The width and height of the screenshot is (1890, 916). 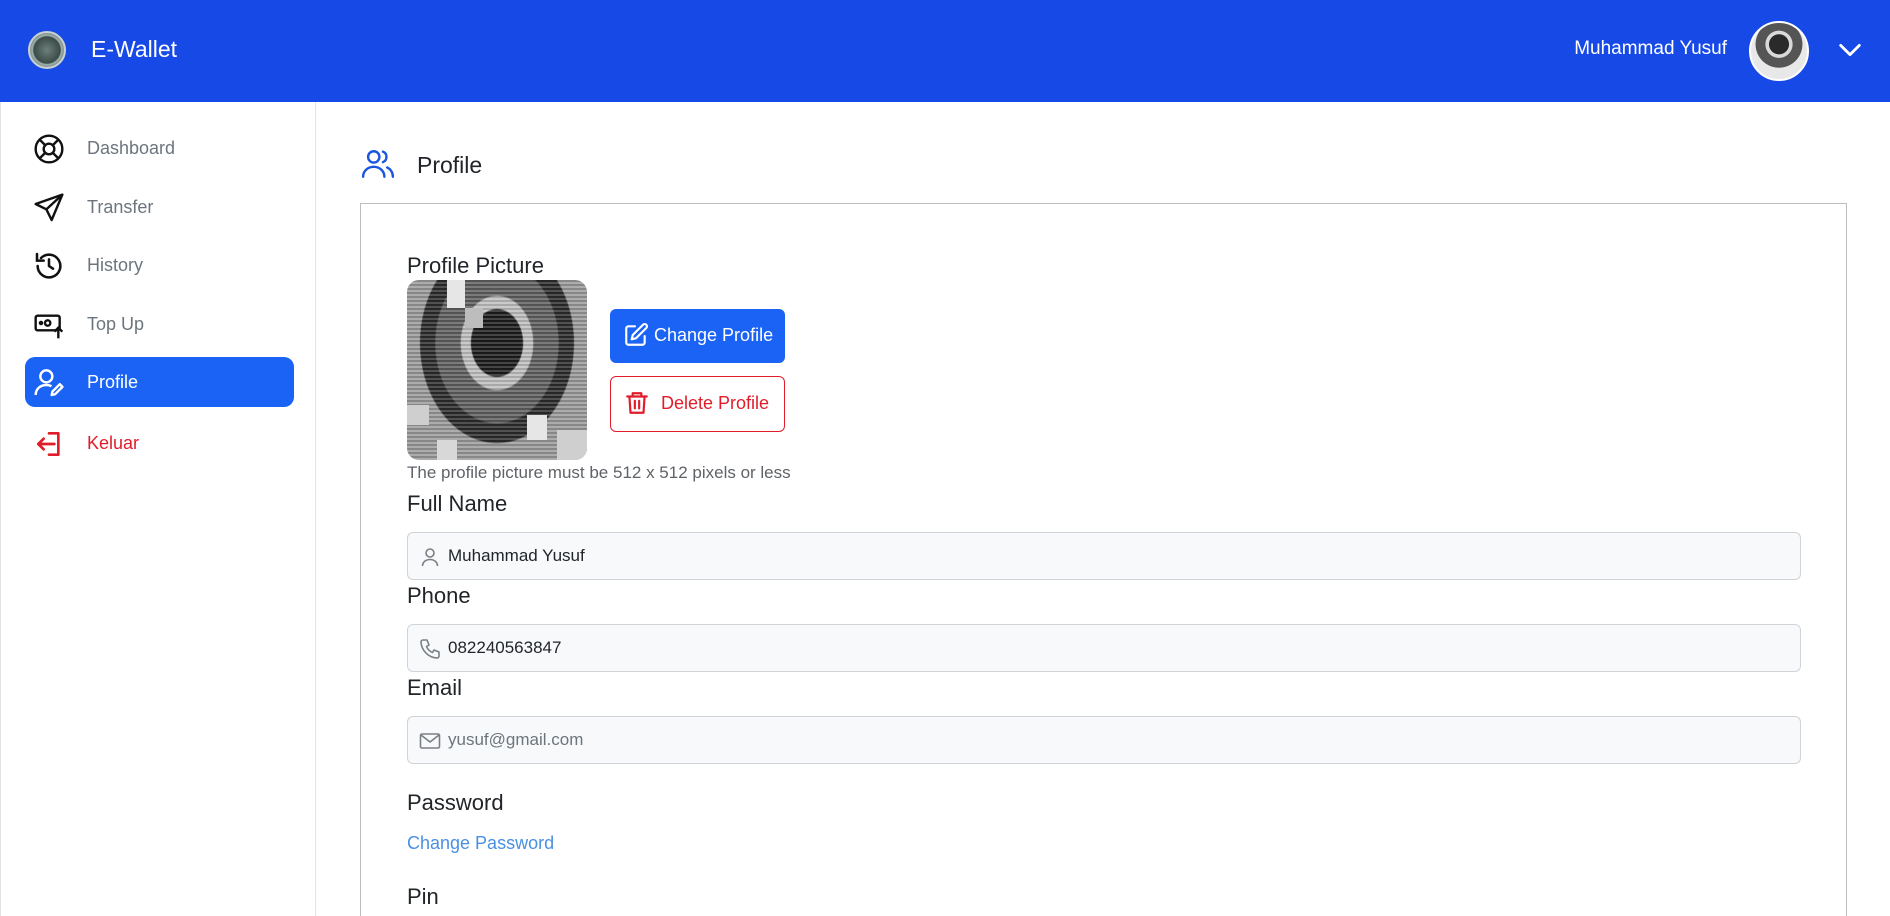 What do you see at coordinates (48, 265) in the screenshot?
I see `history-icon` at bounding box center [48, 265].